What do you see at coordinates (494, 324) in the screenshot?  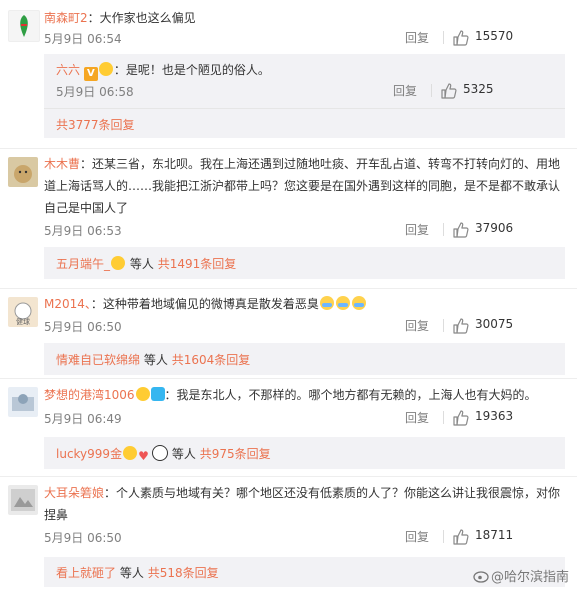 I see `like-count: 30075` at bounding box center [494, 324].